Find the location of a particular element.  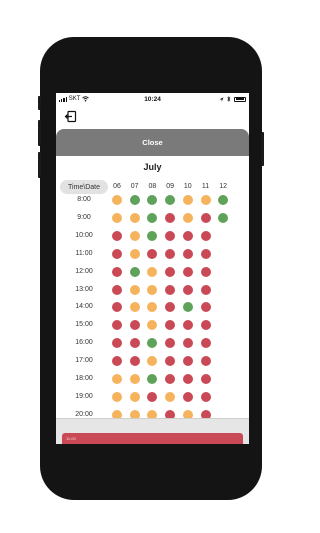

status-right is located at coordinates (232, 99).